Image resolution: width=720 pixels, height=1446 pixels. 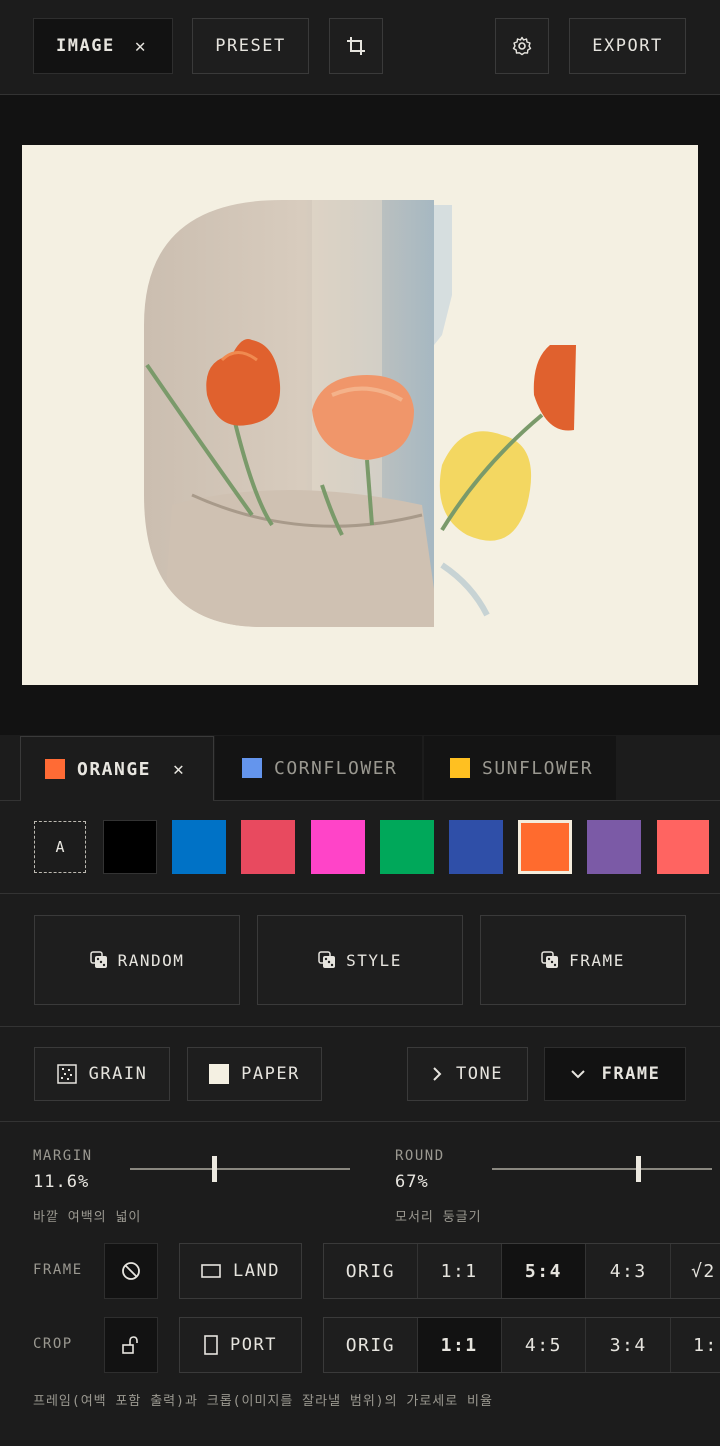 I want to click on round-label: ROUND, so click(x=420, y=1156).